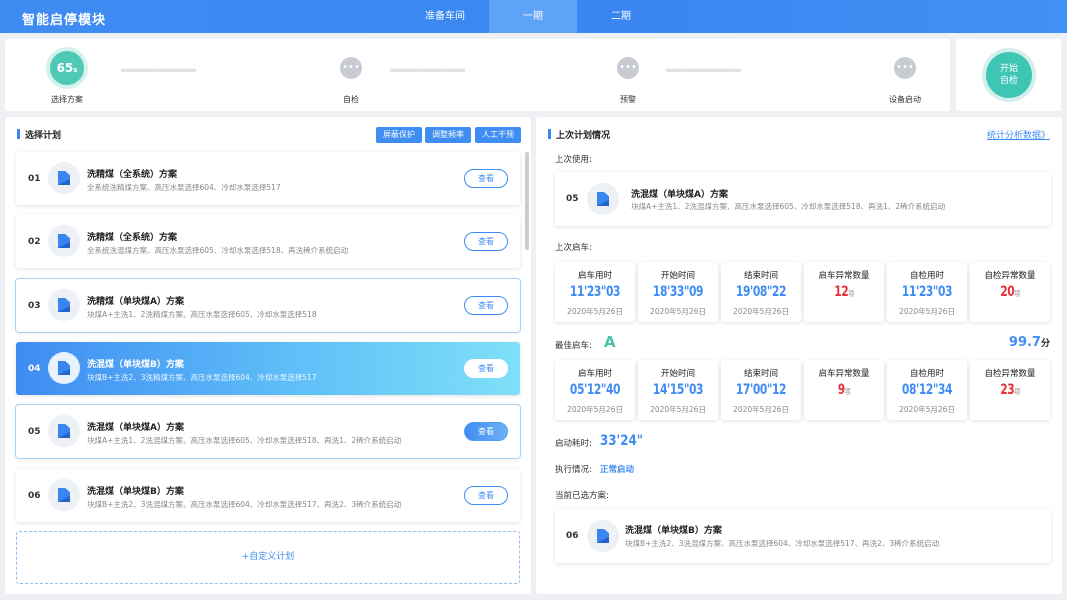 This screenshot has width=1067, height=600. I want to click on stat-card: 自检异常数量 23项, so click(1010, 390).